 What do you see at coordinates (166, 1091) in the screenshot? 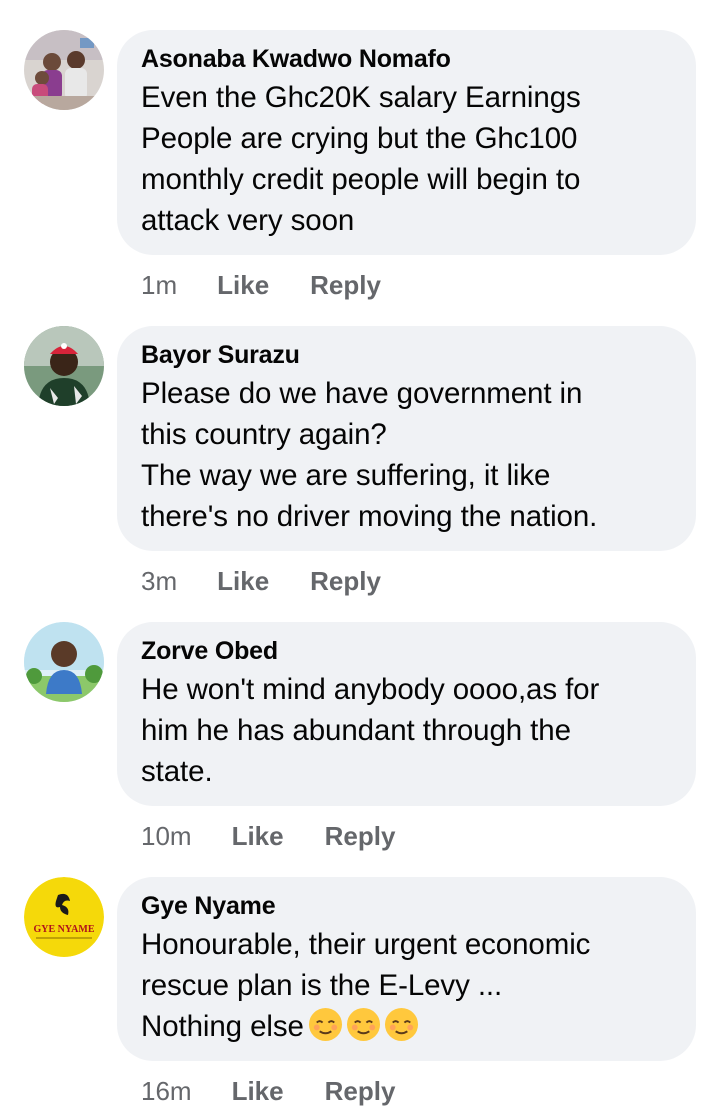
I see `comment-timestamp: 16m` at bounding box center [166, 1091].